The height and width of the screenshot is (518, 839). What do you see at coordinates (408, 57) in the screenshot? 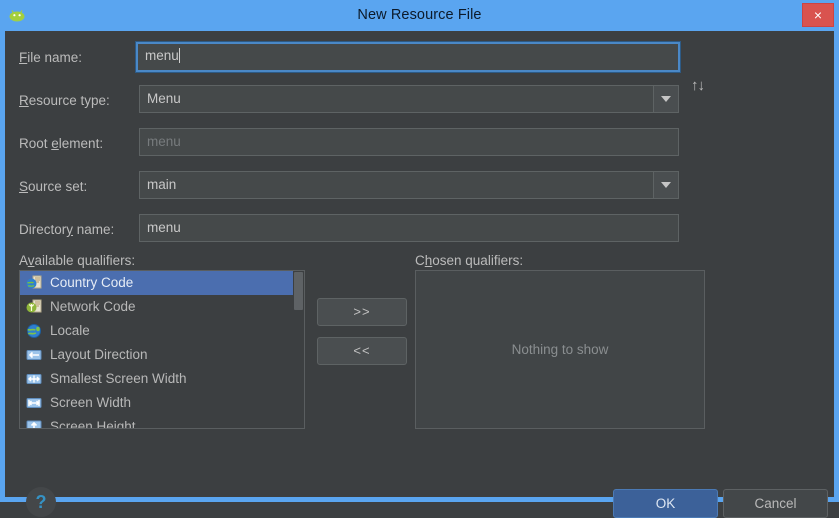
I see `file-name-input: menu` at bounding box center [408, 57].